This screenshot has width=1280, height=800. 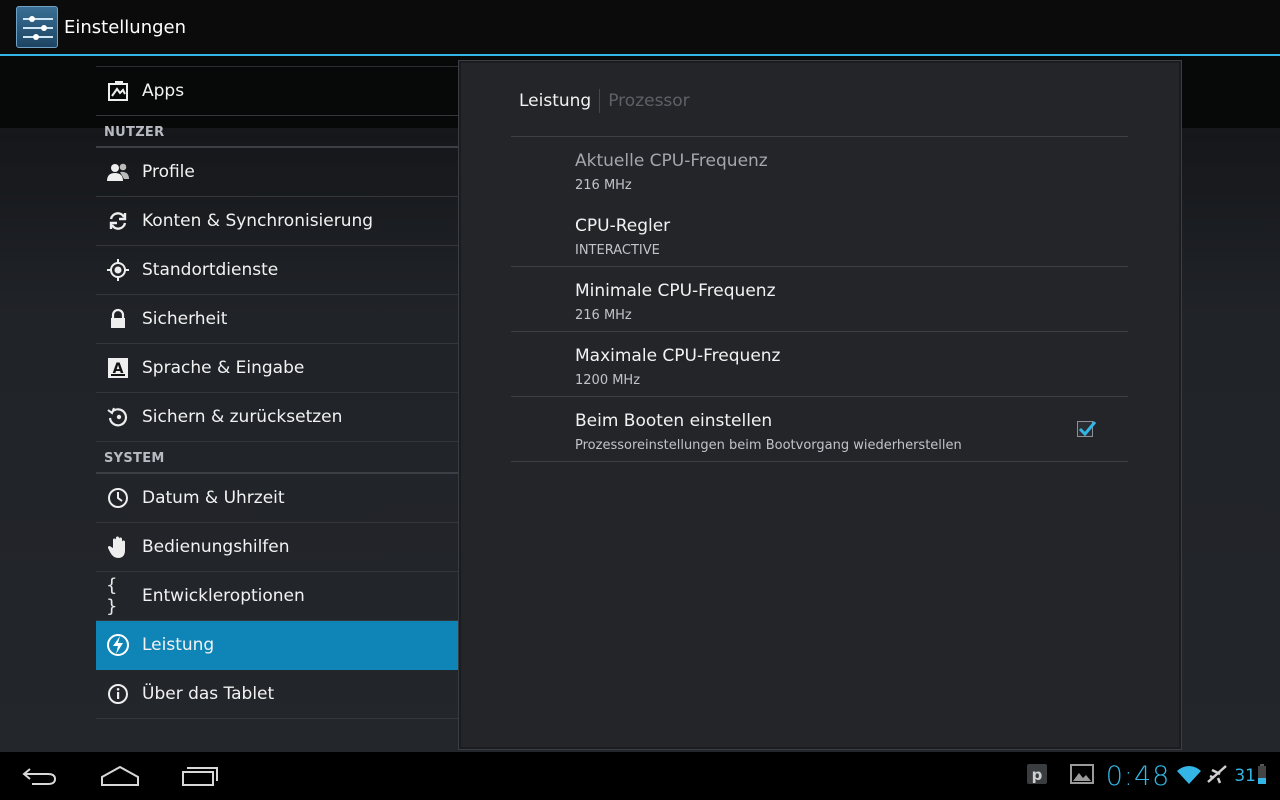 What do you see at coordinates (118, 694) in the screenshot?
I see `info-icon` at bounding box center [118, 694].